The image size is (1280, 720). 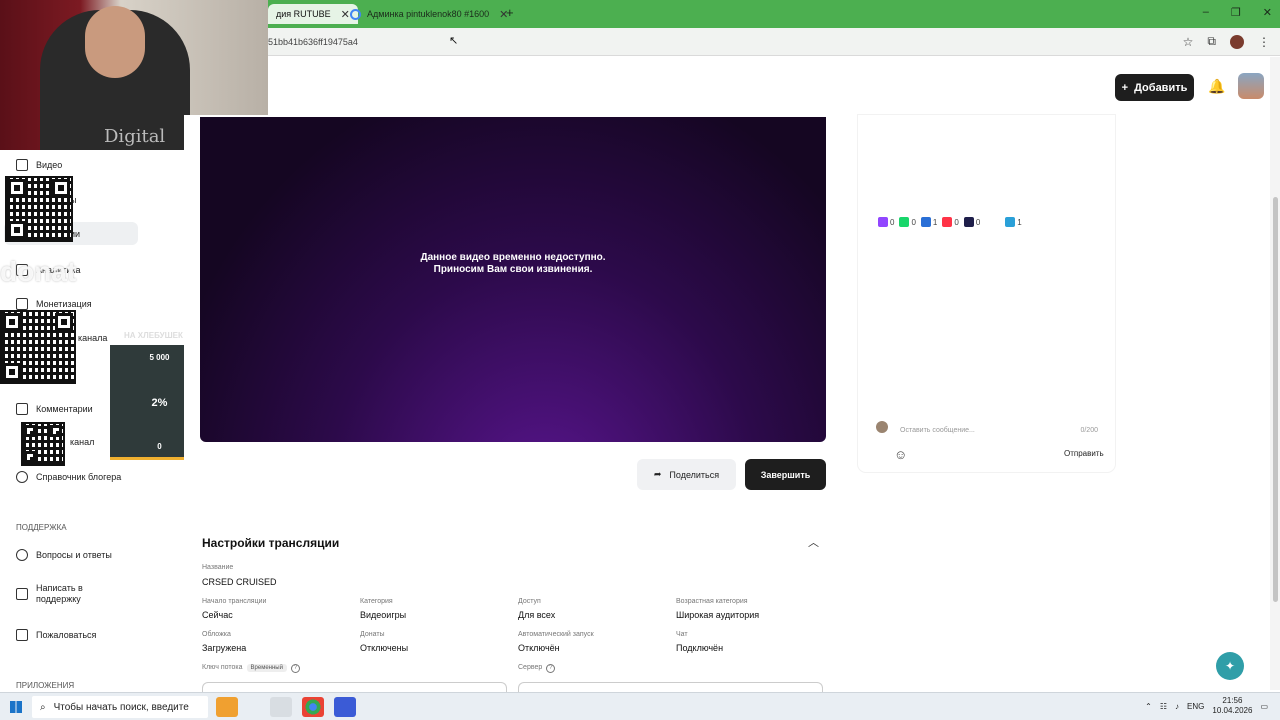 What do you see at coordinates (115, 42) in the screenshot?
I see `streamer-head` at bounding box center [115, 42].